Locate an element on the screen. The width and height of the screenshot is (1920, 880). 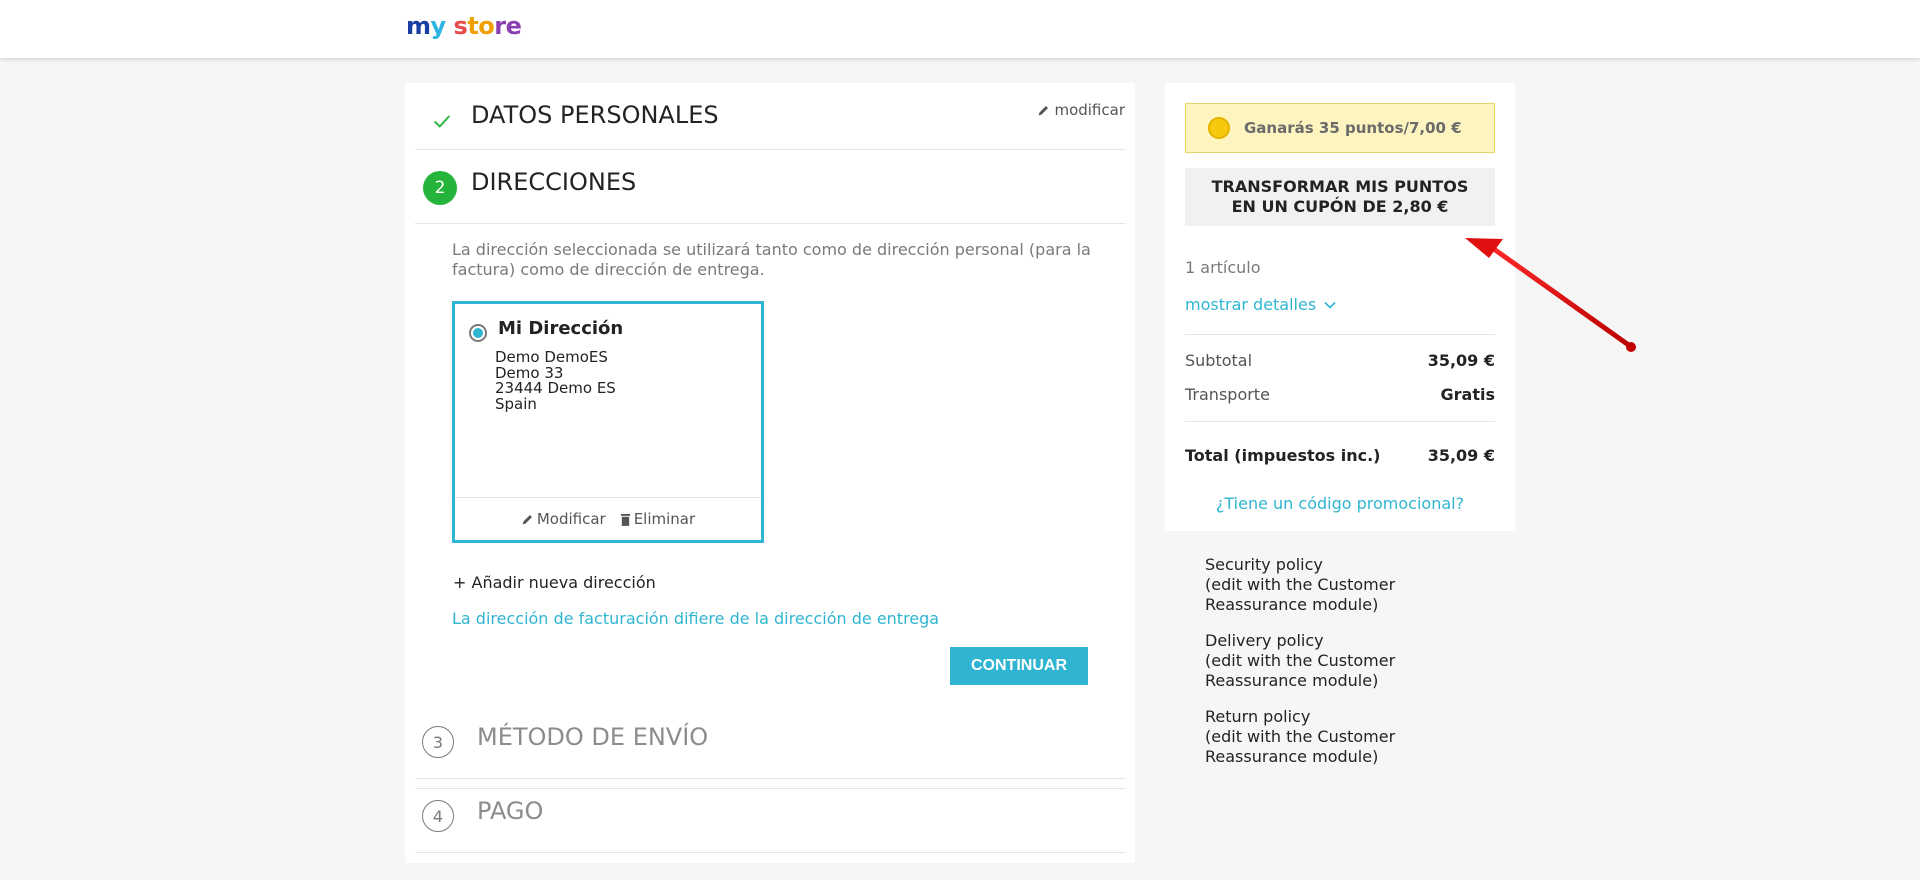
promo-code-link: ¿Tiene un código promocional? is located at coordinates (1340, 503).